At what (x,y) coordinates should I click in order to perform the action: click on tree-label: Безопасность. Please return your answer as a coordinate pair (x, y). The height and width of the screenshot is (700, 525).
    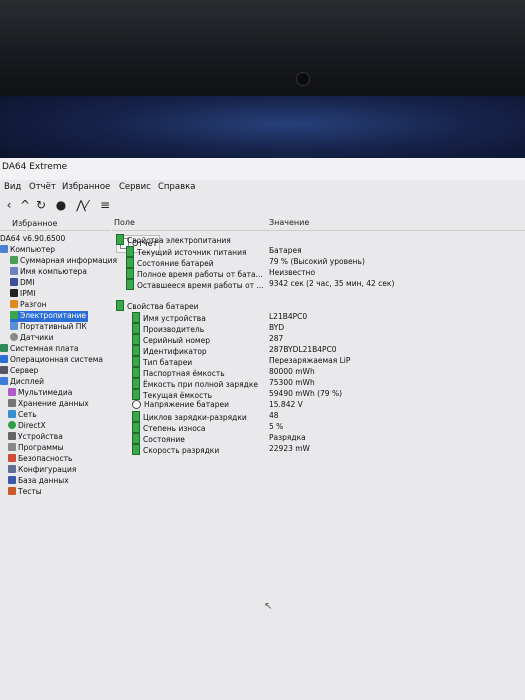
    Looking at the image, I should click on (45, 458).